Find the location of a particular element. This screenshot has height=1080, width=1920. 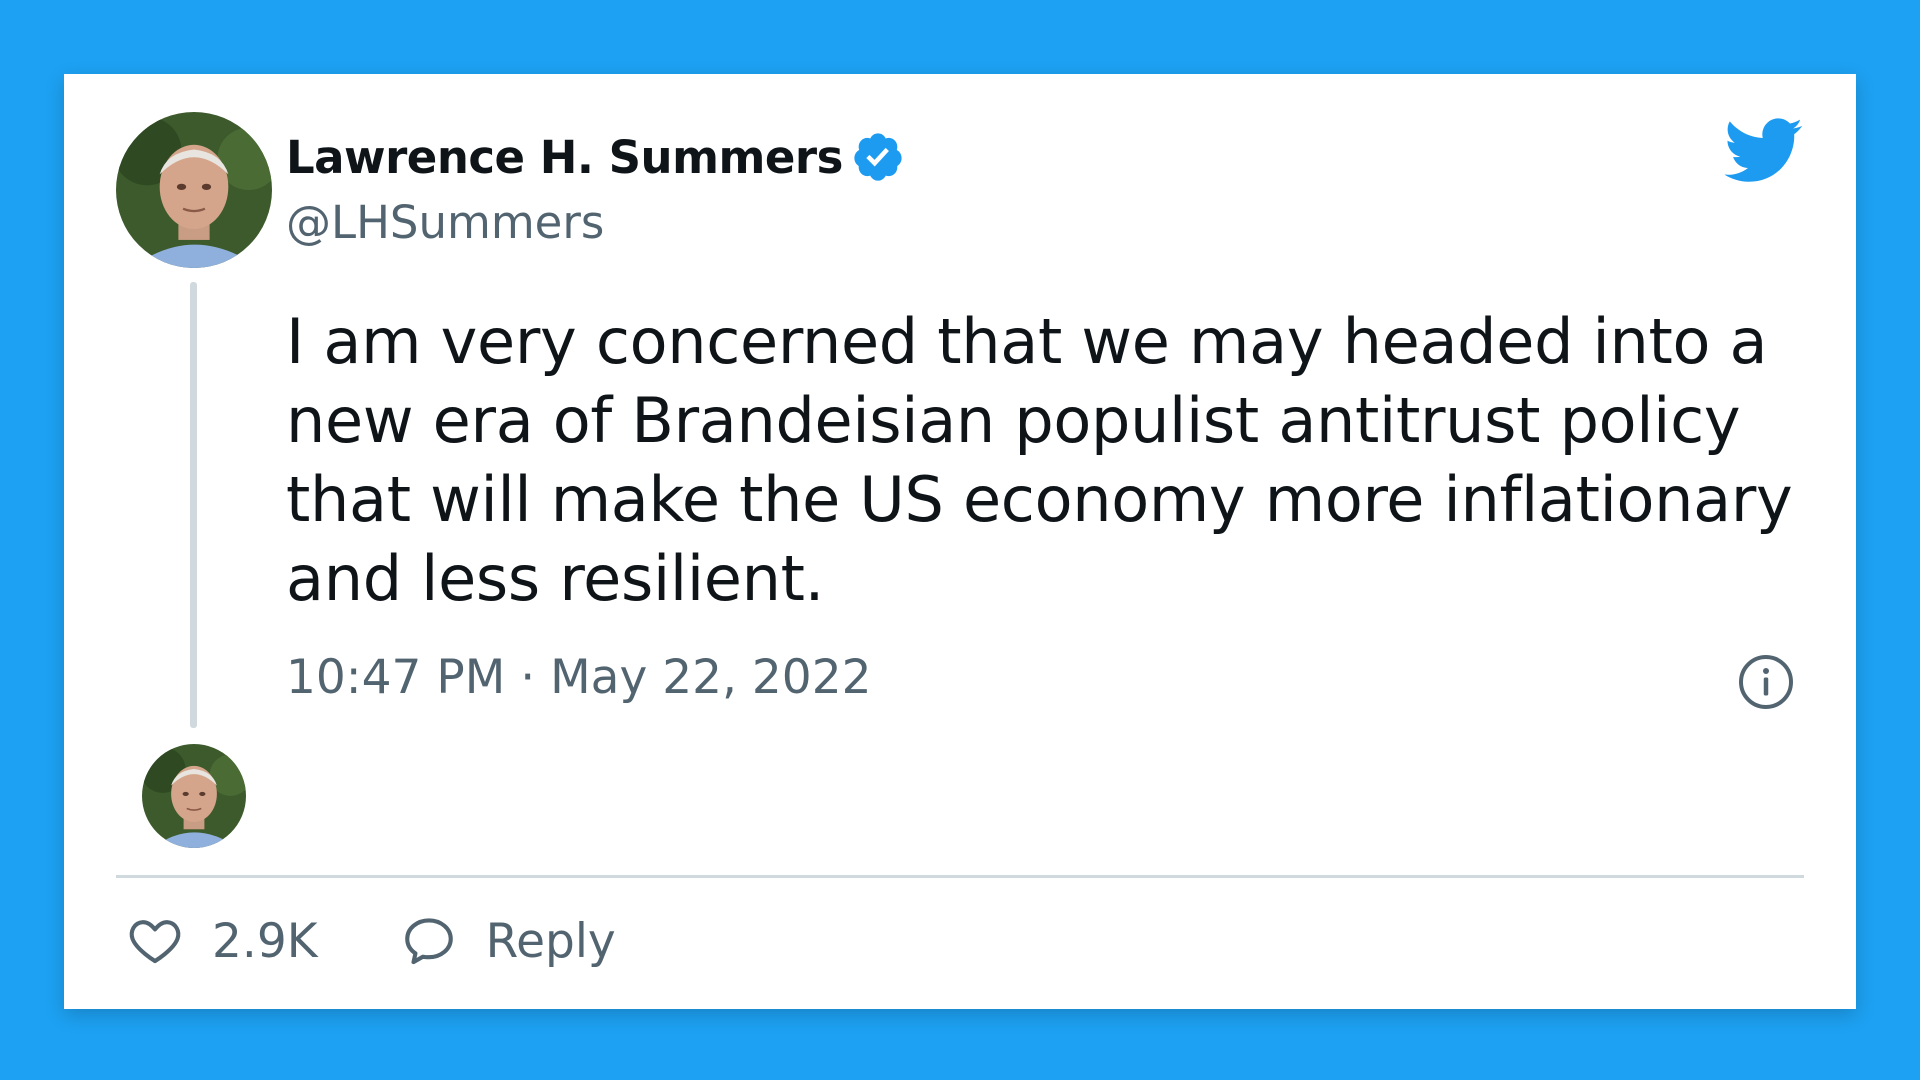

verified-badge-icon is located at coordinates (878, 157).